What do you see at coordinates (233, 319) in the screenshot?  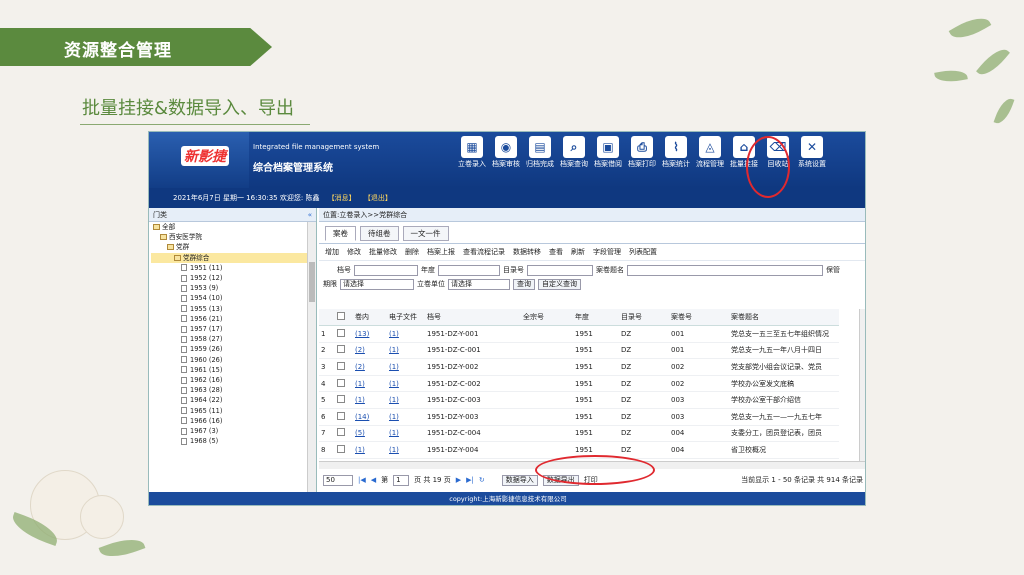 I see `tree-node: 1956 (21)` at bounding box center [233, 319].